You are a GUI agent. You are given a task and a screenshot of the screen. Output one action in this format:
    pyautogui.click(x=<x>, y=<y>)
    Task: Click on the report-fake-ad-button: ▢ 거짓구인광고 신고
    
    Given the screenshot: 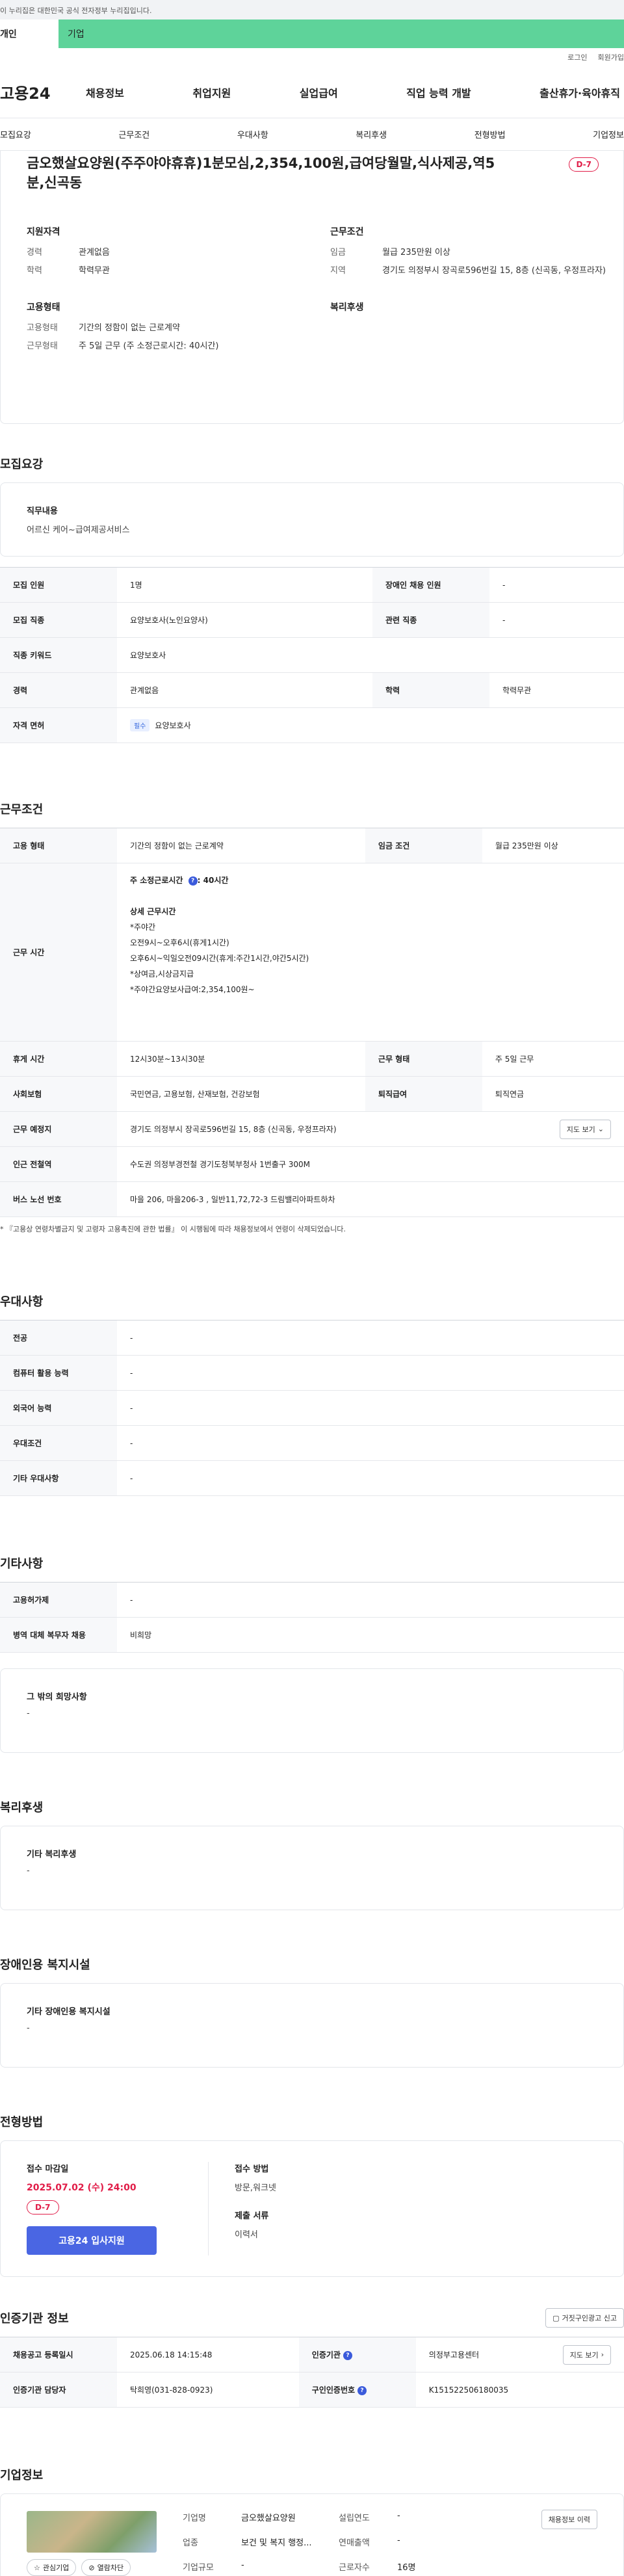 What is the action you would take?
    pyautogui.click(x=584, y=2318)
    